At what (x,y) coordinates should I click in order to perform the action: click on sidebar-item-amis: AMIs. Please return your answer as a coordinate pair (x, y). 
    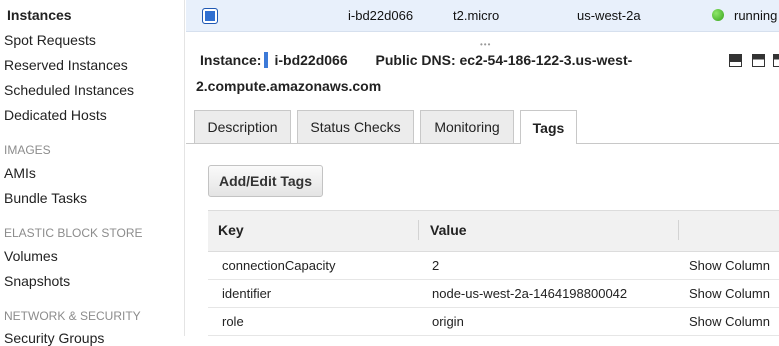
    Looking at the image, I should click on (20, 173).